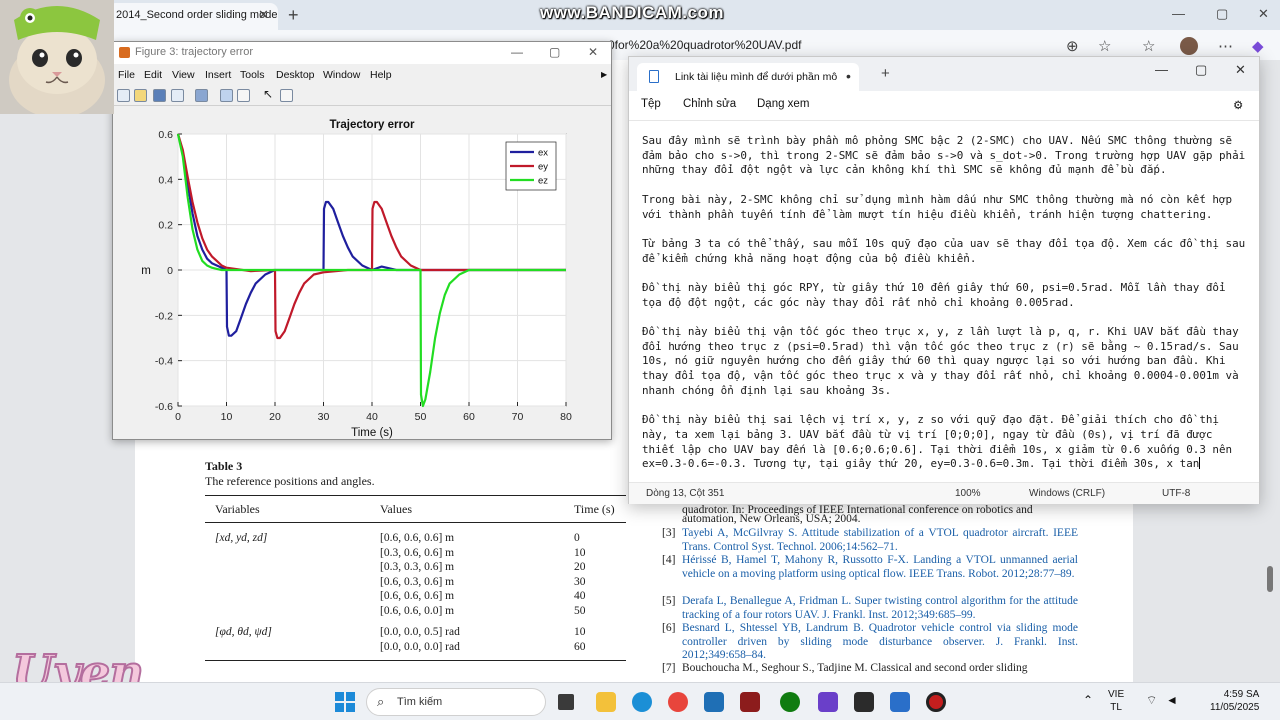 The width and height of the screenshot is (1280, 720). I want to click on table-header-variables: Variables, so click(237, 509).